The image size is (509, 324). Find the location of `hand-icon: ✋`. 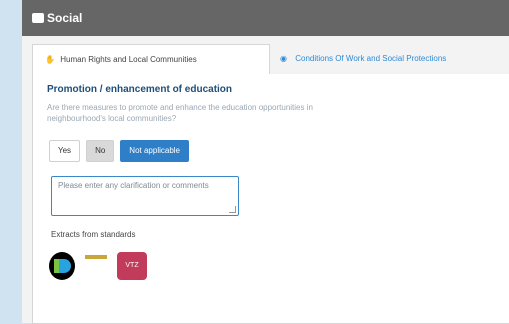

hand-icon: ✋ is located at coordinates (50, 59).